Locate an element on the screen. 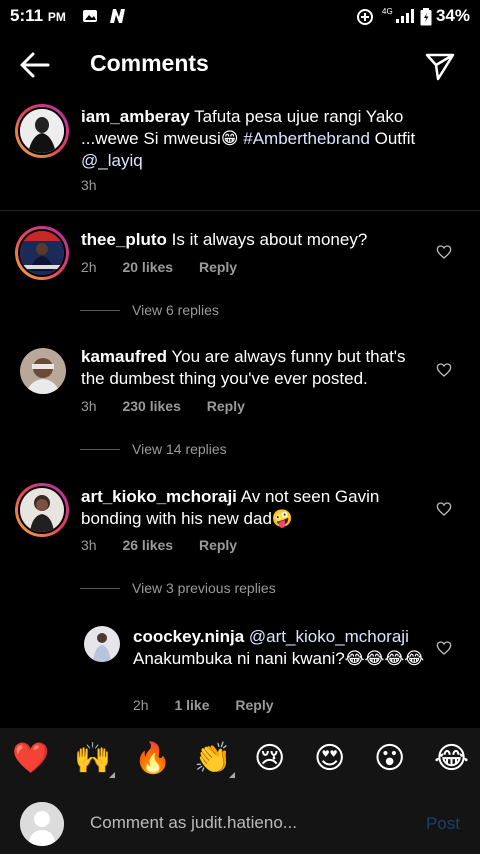 The height and width of the screenshot is (854, 480). emoji-raising-hands: 🙌 is located at coordinates (95, 759).